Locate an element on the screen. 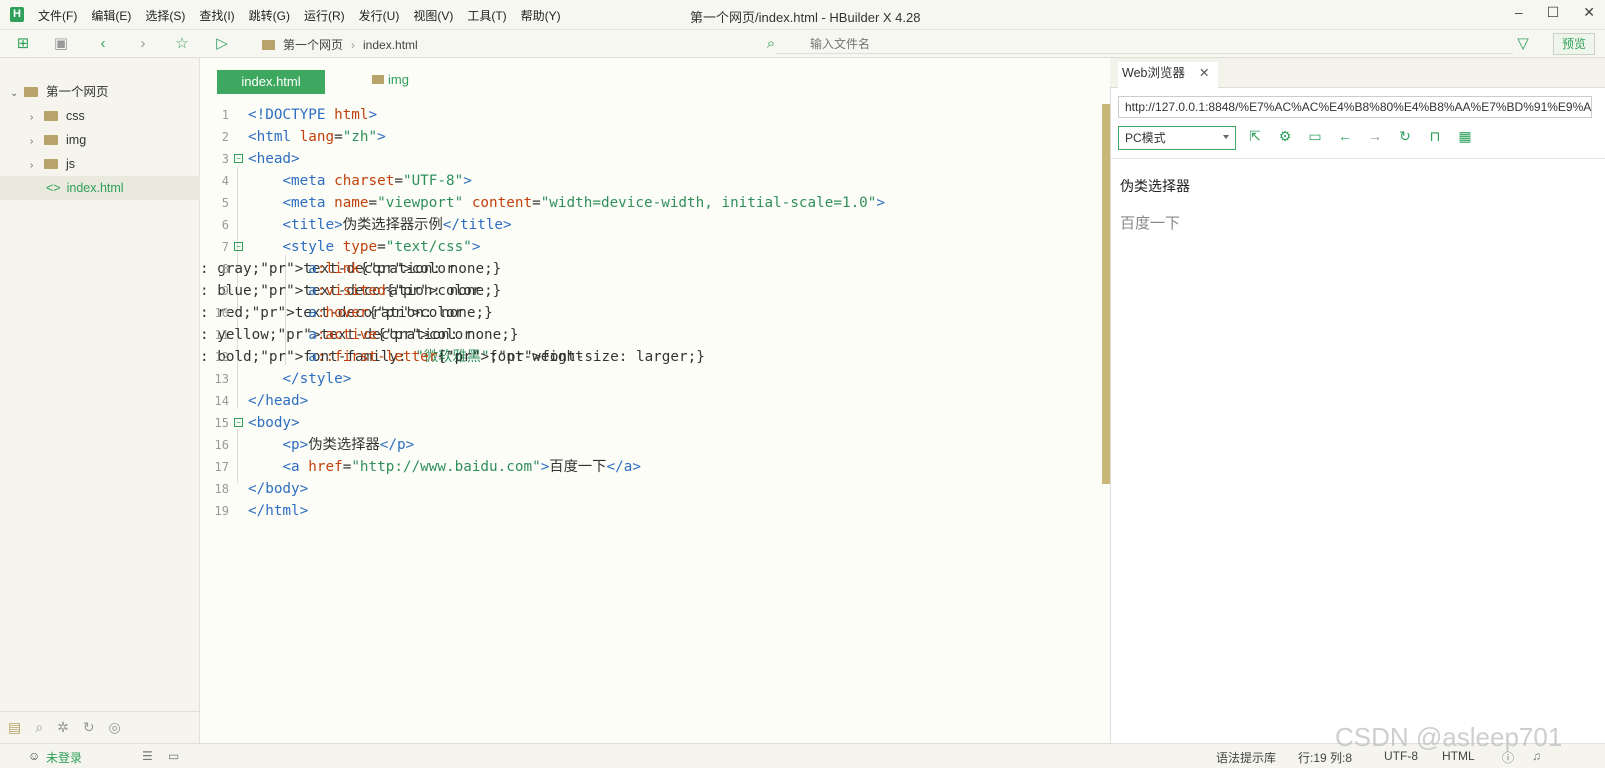  breadcrumb-project: 第一个网页 is located at coordinates (313, 44).